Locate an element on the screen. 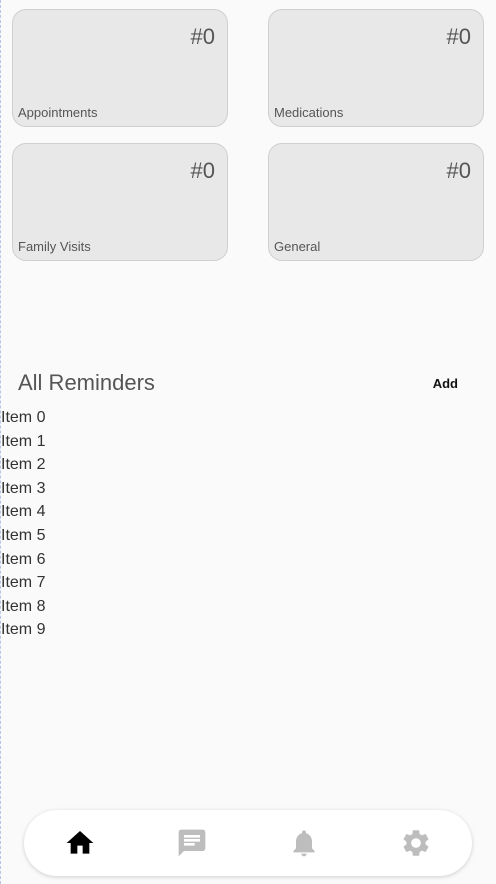  list-item: Item 7 is located at coordinates (23, 583).